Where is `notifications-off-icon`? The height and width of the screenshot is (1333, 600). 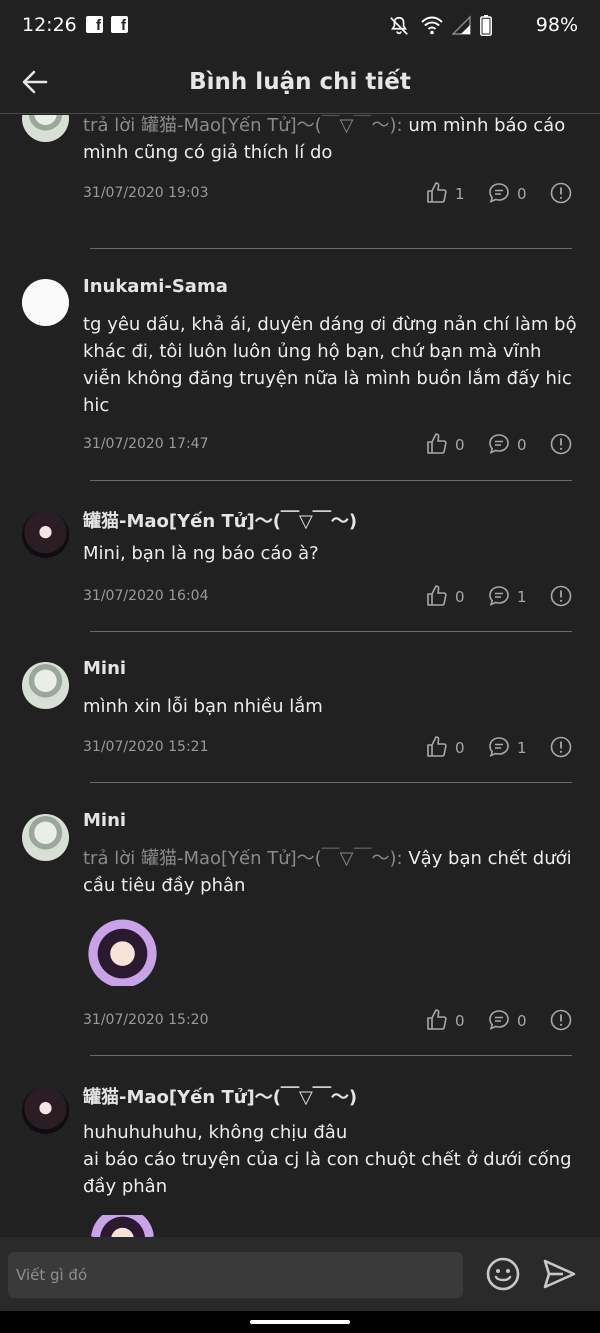
notifications-off-icon is located at coordinates (399, 25).